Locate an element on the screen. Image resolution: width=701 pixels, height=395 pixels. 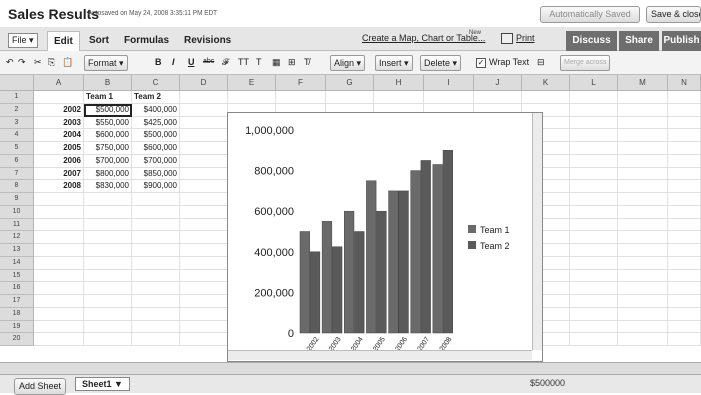
align-dropdown: Align ▾ is located at coordinates (348, 63).